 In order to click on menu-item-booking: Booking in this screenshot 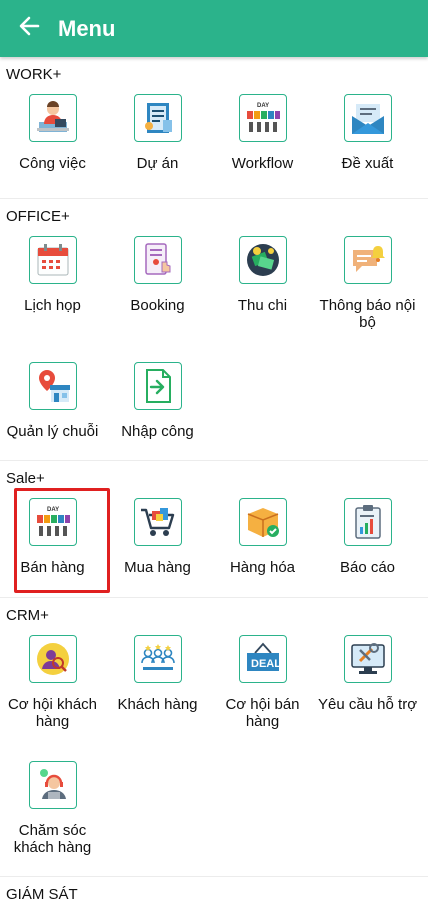, I will do `click(157, 289)`.